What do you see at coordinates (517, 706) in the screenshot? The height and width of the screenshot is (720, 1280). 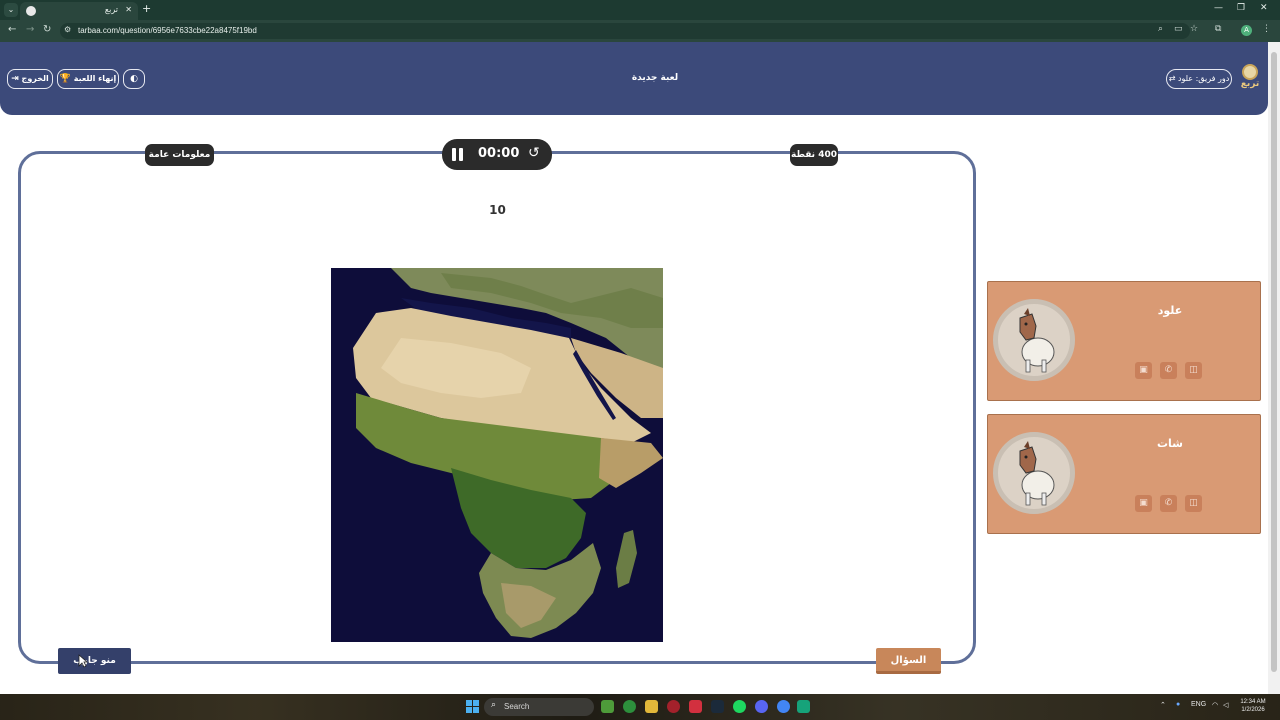 I see `taskbar-search-placeholder: Search` at bounding box center [517, 706].